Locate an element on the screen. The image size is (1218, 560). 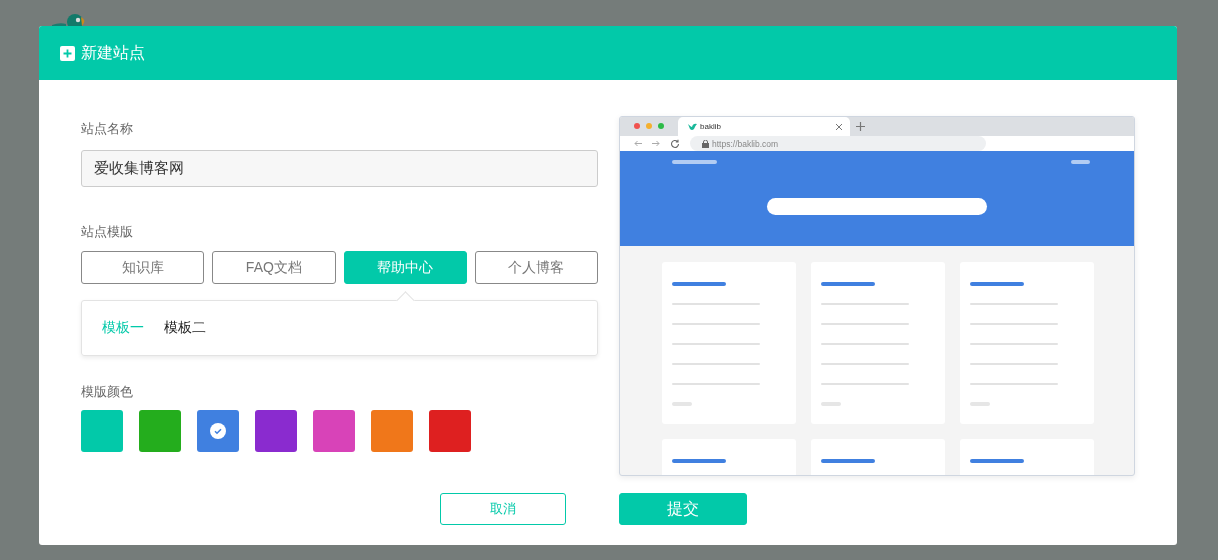
reload-icon is located at coordinates (675, 143).